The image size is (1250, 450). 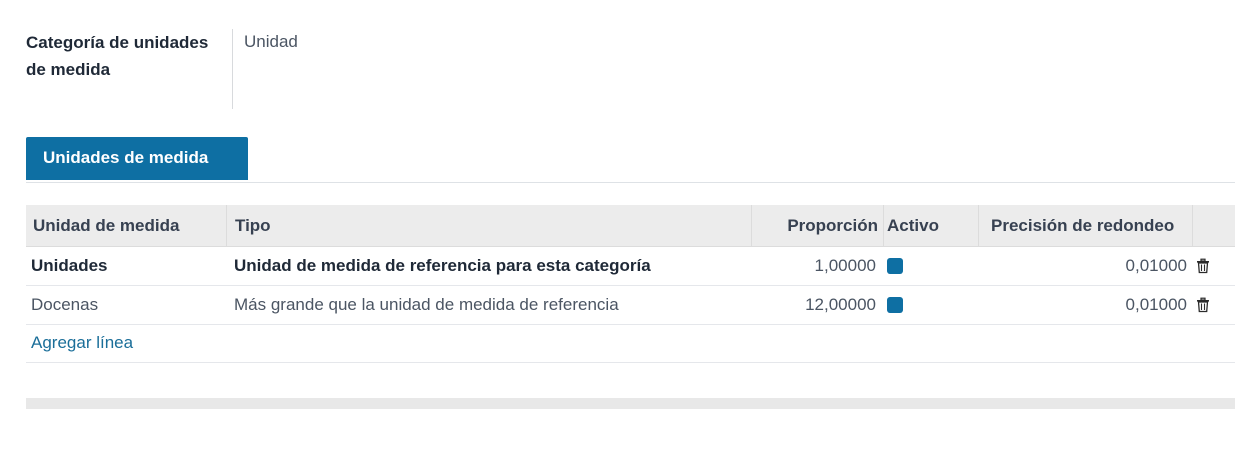 What do you see at coordinates (931, 225) in the screenshot?
I see `column-header-active: Activo` at bounding box center [931, 225].